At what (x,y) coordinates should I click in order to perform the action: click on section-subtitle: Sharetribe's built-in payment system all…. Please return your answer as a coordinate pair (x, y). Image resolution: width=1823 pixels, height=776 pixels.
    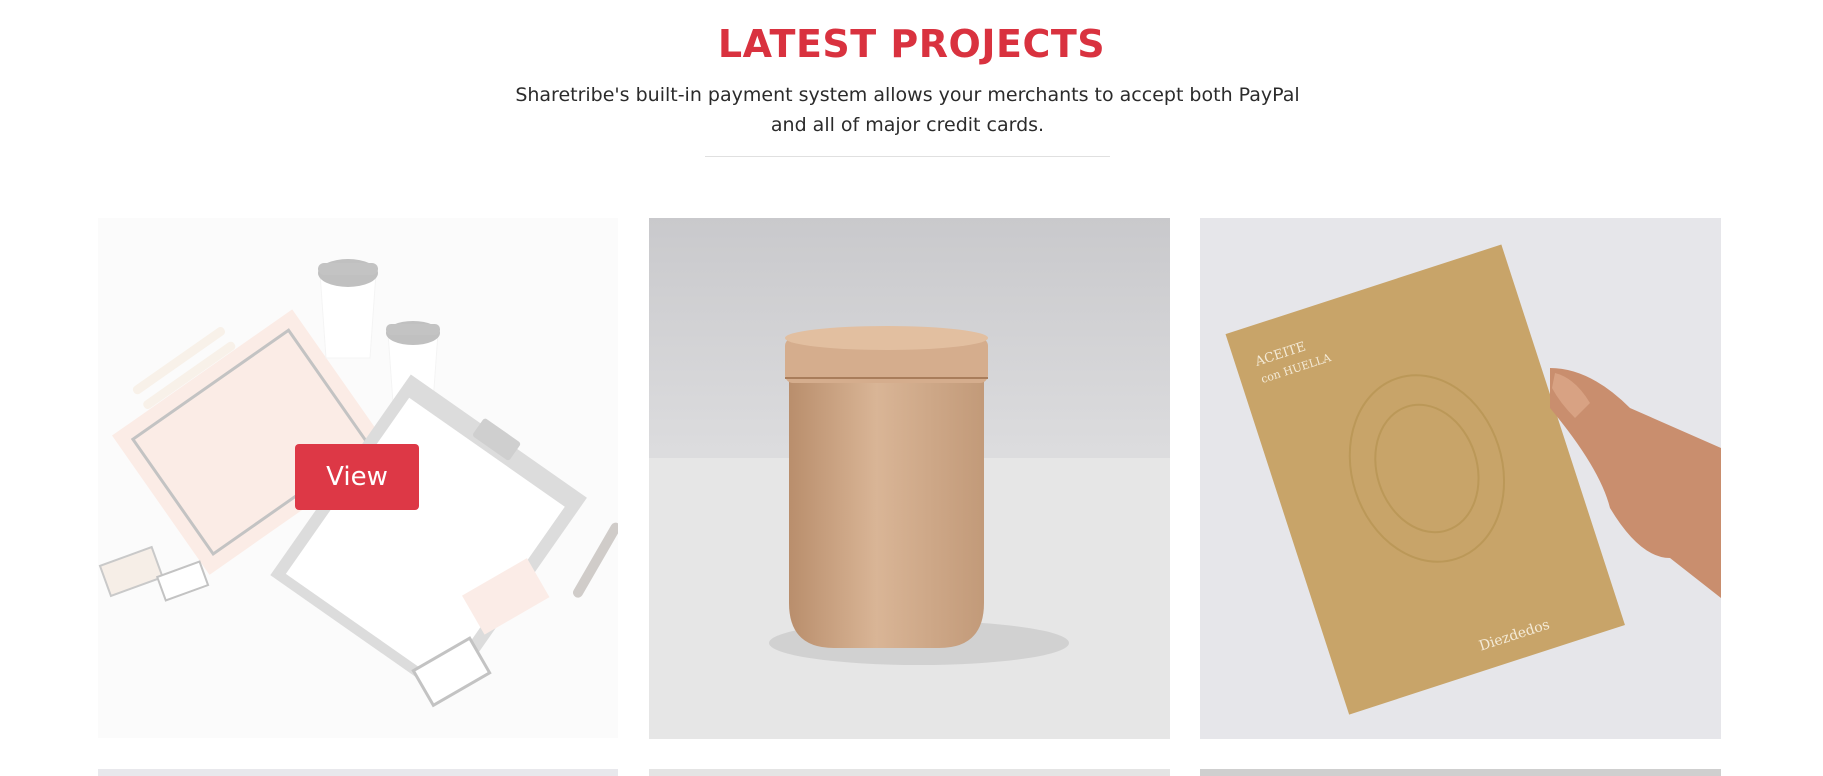
    Looking at the image, I should click on (907, 110).